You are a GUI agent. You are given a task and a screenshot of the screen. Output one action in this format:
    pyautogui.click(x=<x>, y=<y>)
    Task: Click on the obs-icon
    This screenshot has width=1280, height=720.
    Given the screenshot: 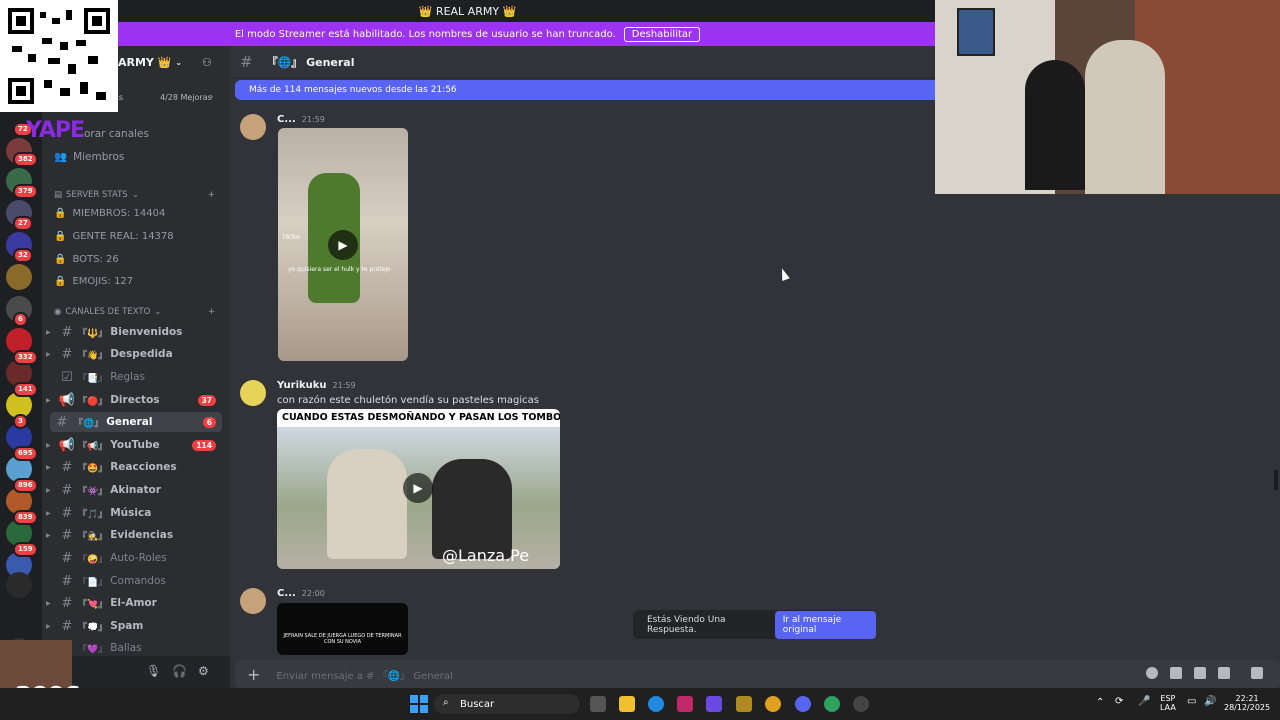 What is the action you would take?
    pyautogui.click(x=861, y=704)
    